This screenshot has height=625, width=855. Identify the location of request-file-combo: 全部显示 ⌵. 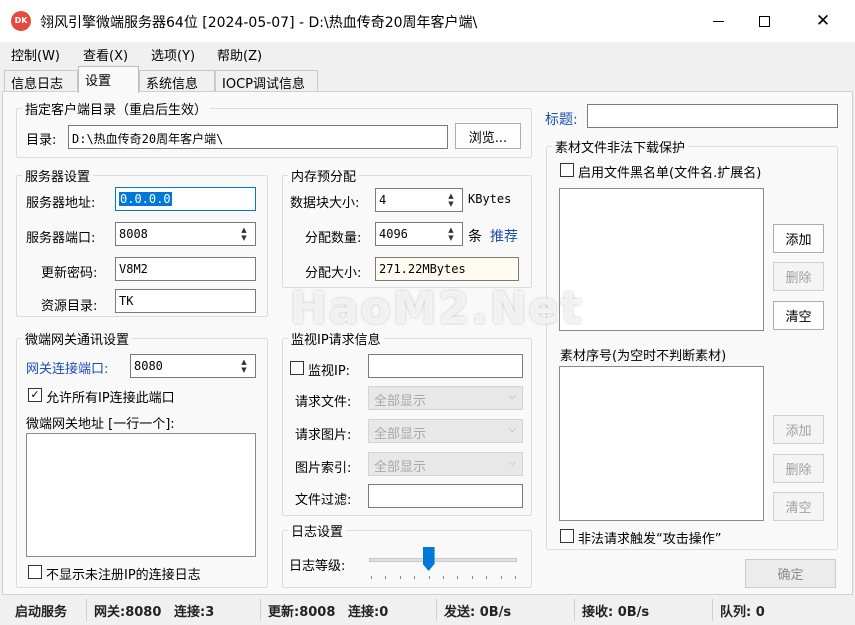
(445, 398).